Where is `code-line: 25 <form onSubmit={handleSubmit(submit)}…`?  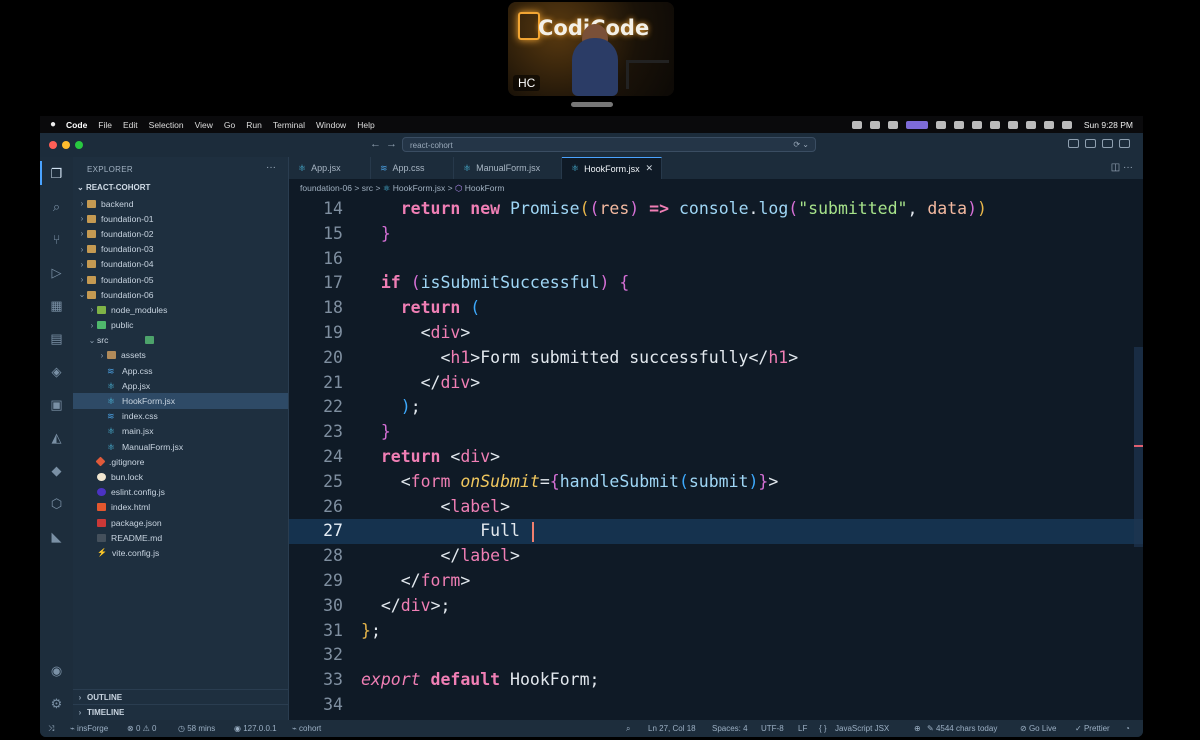
code-line: 25 <form onSubmit={handleSubmit(submit)}… is located at coordinates (716, 482).